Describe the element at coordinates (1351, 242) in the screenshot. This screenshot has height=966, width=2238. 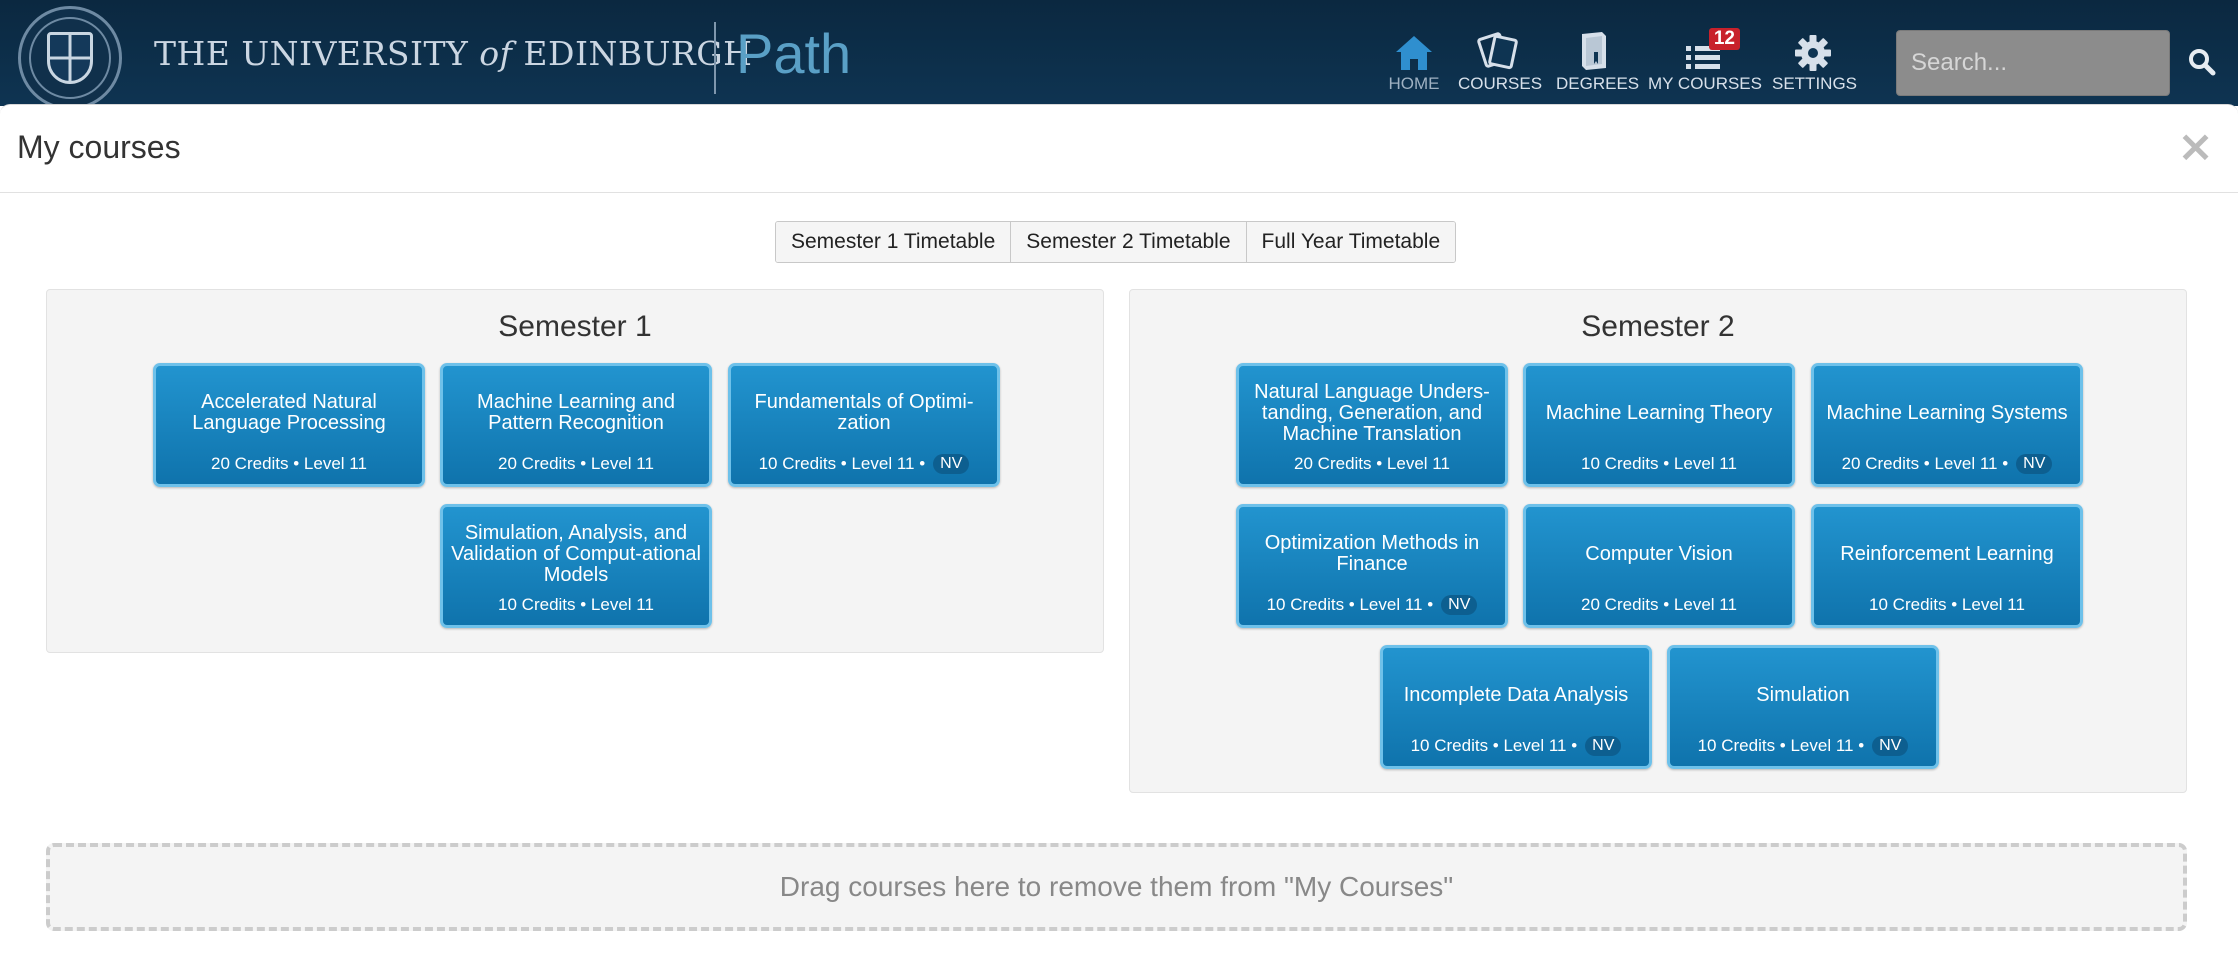
I see `full-year-timetable-button: Full Year Timetable` at that location.